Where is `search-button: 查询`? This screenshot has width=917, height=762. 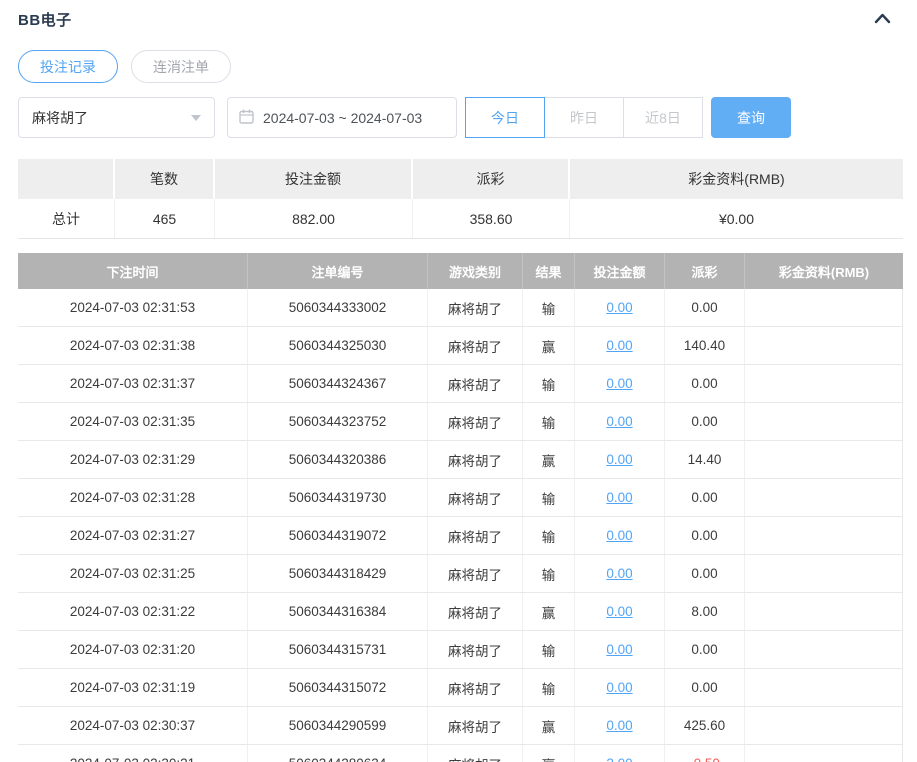 search-button: 查询 is located at coordinates (751, 117).